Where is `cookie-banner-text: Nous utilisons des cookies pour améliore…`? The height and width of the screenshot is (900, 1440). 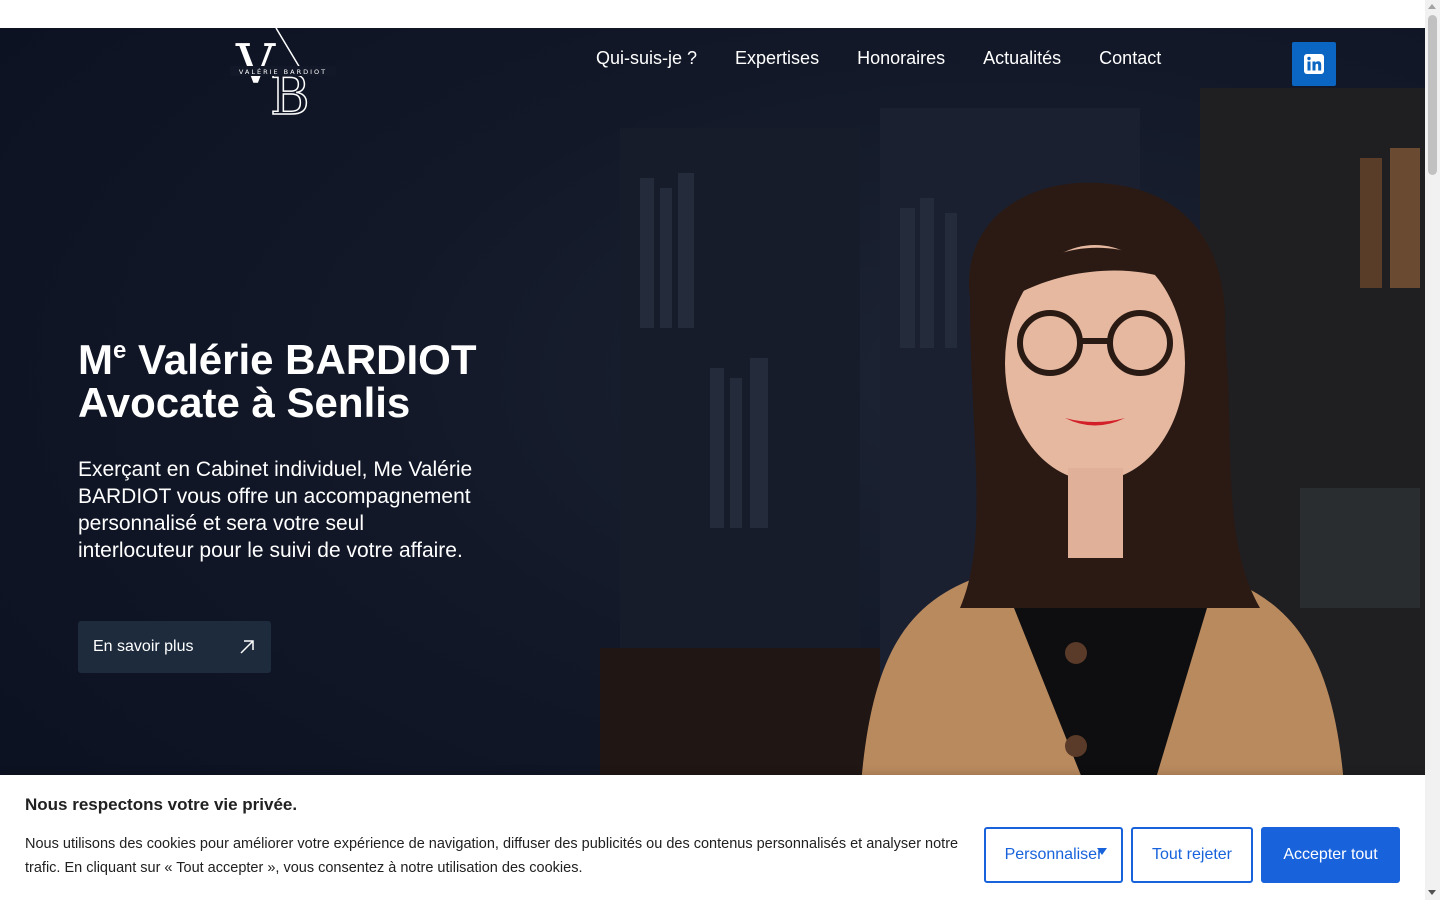 cookie-banner-text: Nous utilisons des cookies pour améliore… is located at coordinates (492, 856).